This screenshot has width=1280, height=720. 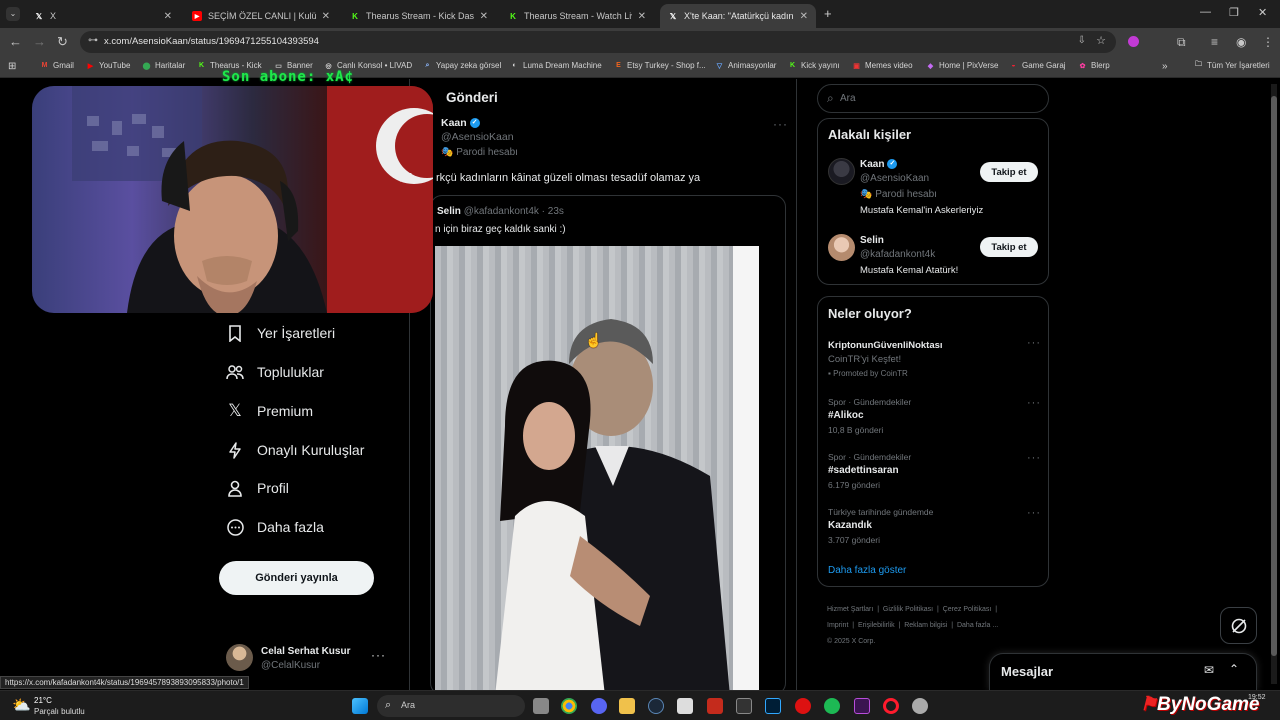 What do you see at coordinates (1123, 671) in the screenshot?
I see `messages-drawer: Mesajlar ✉ ⌃` at bounding box center [1123, 671].